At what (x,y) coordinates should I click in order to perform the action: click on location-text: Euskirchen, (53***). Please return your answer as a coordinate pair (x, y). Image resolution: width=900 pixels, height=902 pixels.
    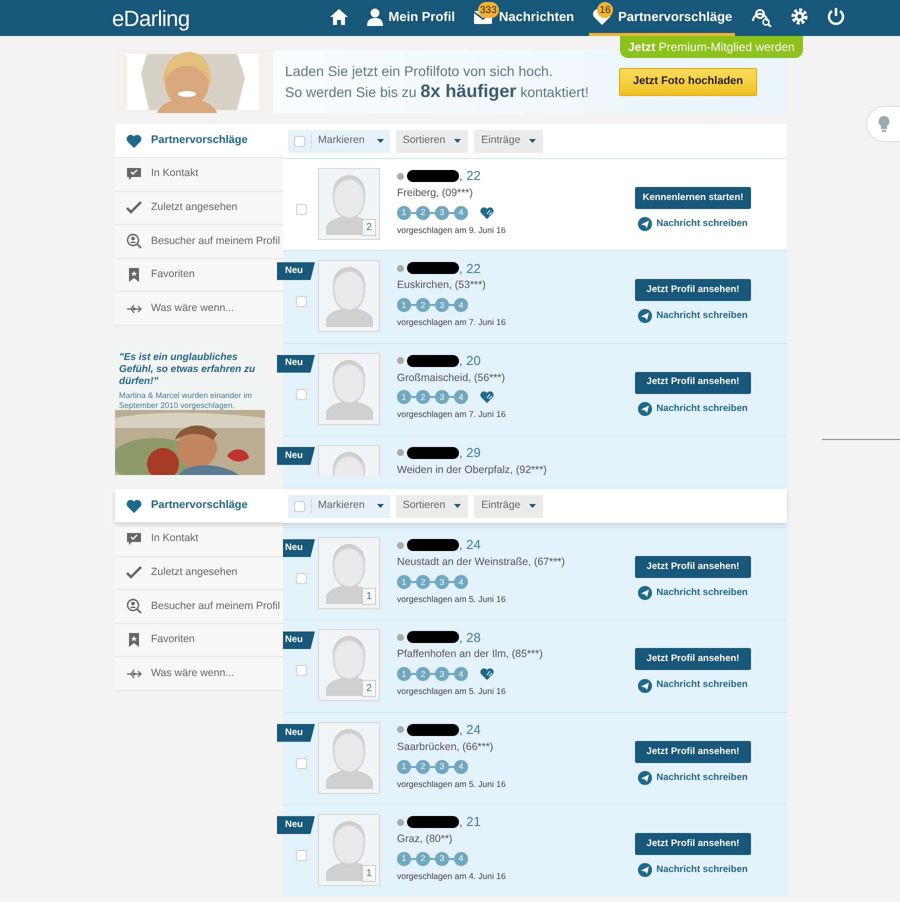
    Looking at the image, I should click on (442, 286).